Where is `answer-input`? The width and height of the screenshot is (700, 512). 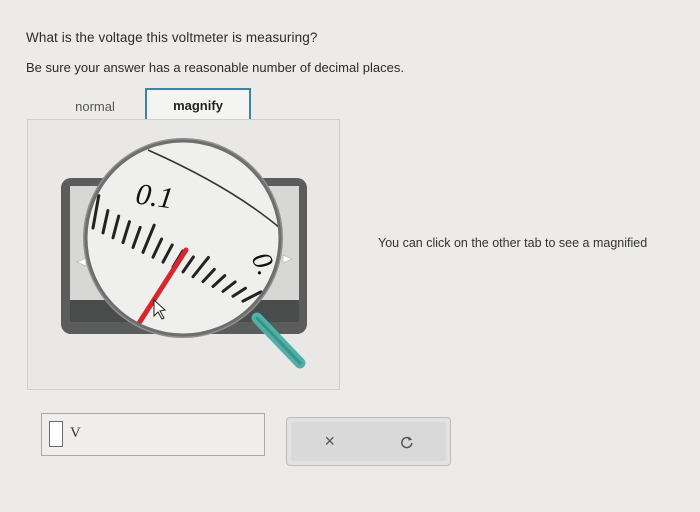
answer-input is located at coordinates (56, 434).